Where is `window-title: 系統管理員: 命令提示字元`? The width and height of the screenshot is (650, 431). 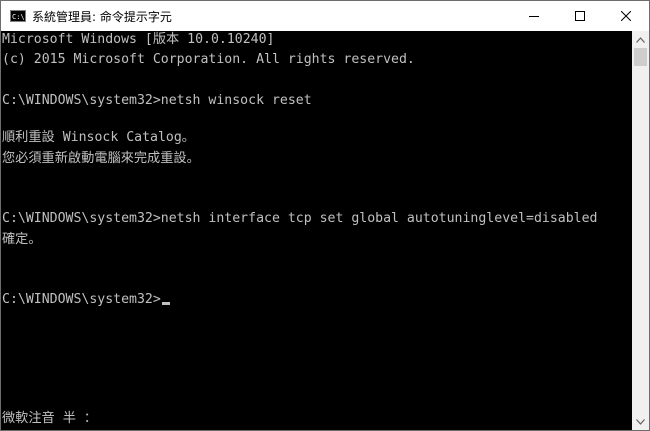
window-title: 系統管理員: 命令提示字元 is located at coordinates (102, 16).